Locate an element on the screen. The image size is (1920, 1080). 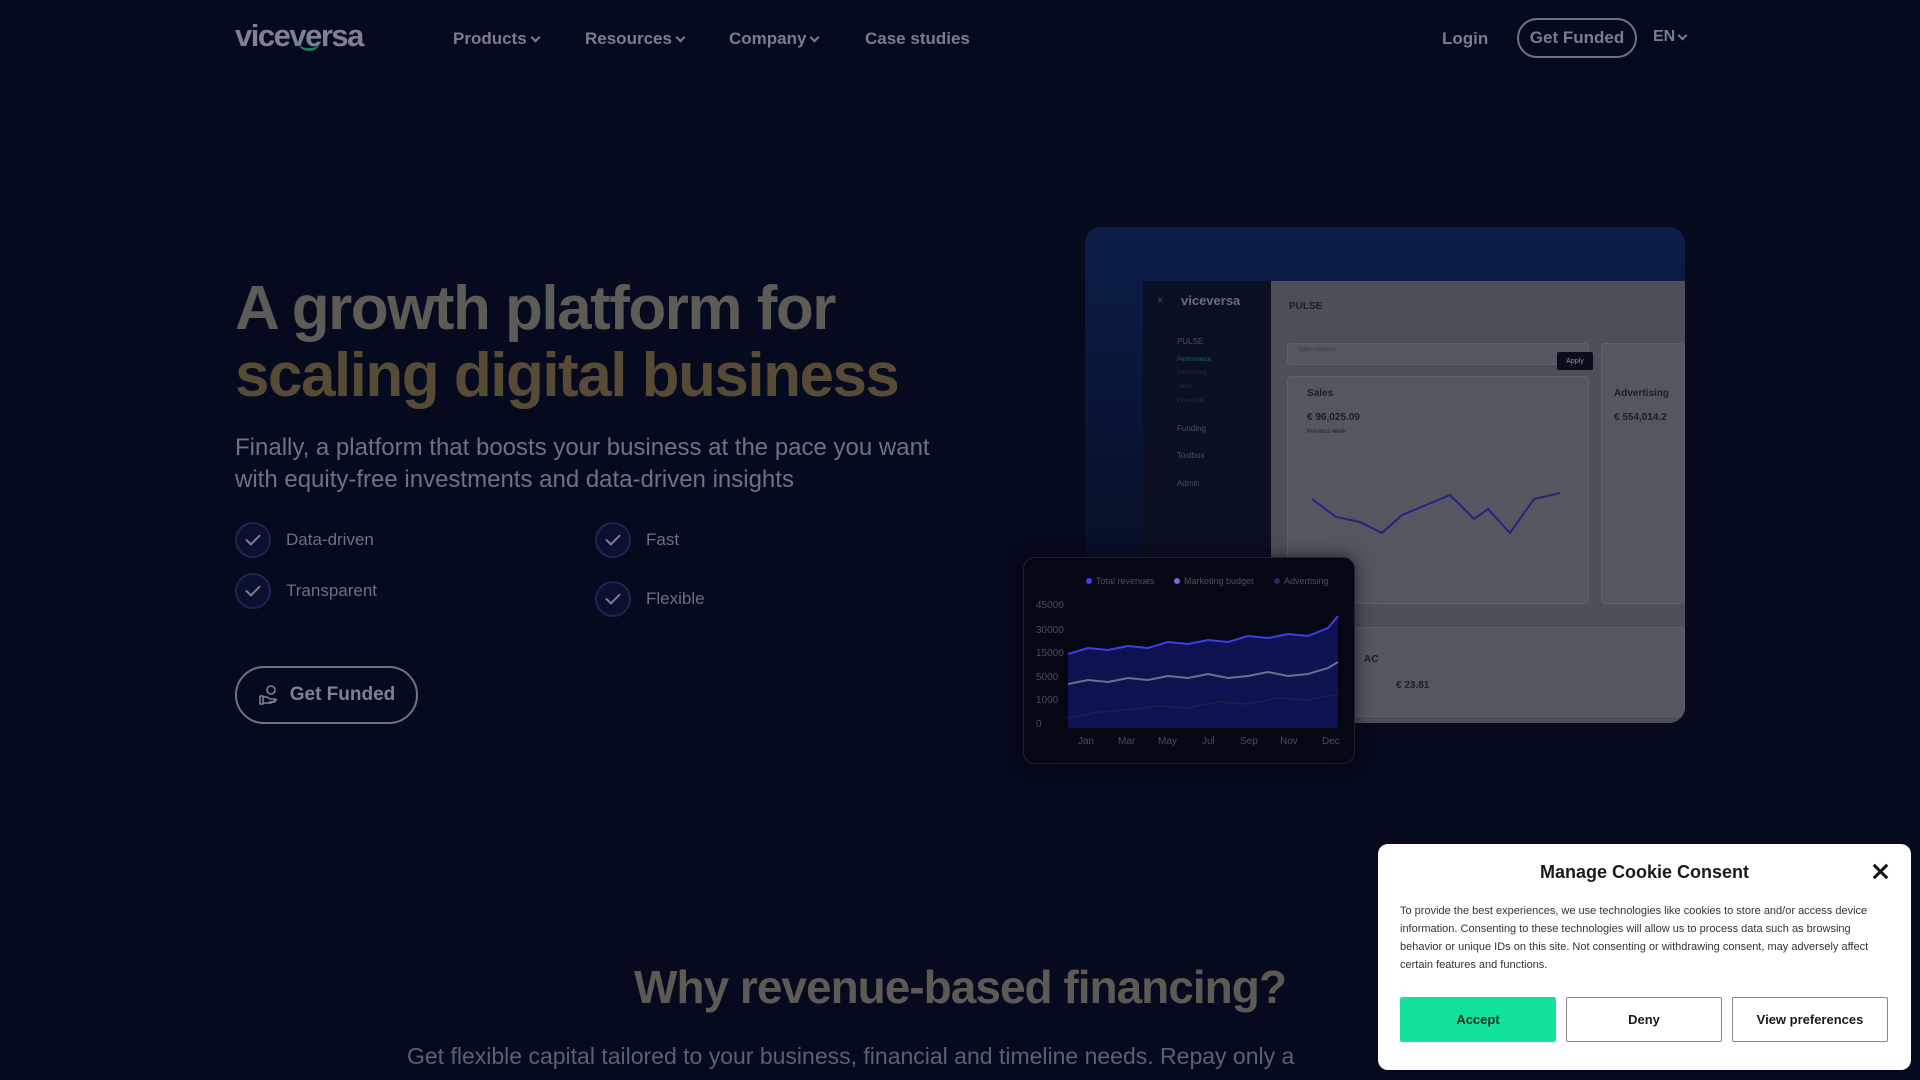
dashboard-section-title: PULSE is located at coordinates (1306, 306).